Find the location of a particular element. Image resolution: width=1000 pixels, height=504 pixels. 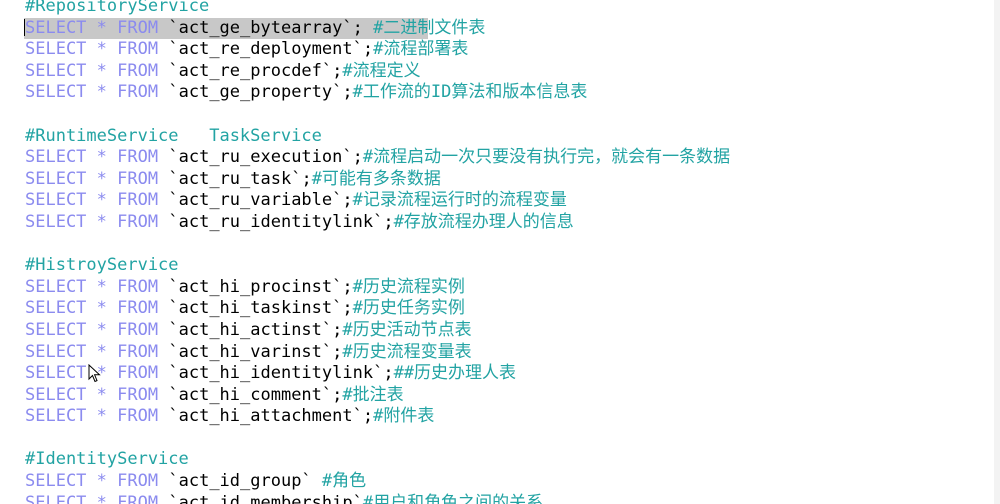

section-comment-line: #RuntimeService TaskService is located at coordinates (377, 137).